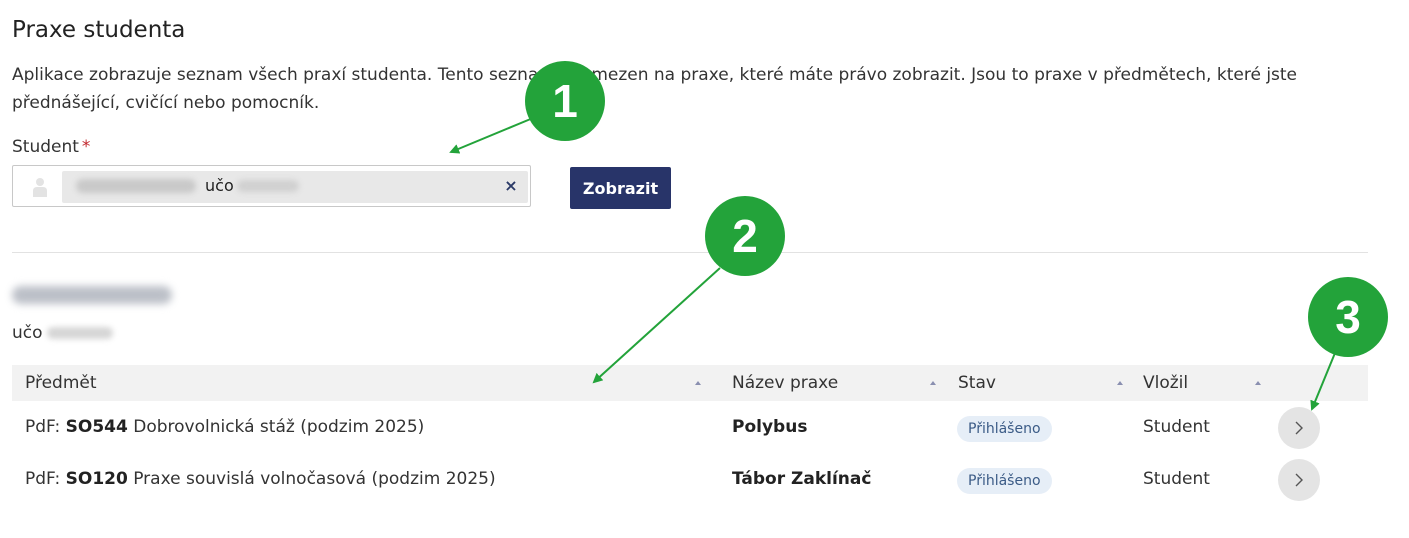 This screenshot has width=1409, height=538. What do you see at coordinates (565, 101) in the screenshot?
I see `callout-1: 1` at bounding box center [565, 101].